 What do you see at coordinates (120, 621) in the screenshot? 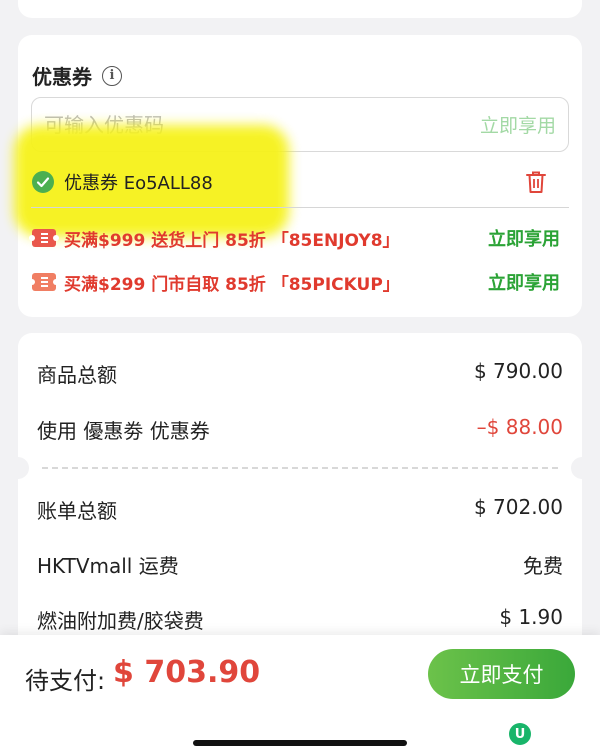
I see `surcharge-label: 燃油附加费/胶袋费` at bounding box center [120, 621].